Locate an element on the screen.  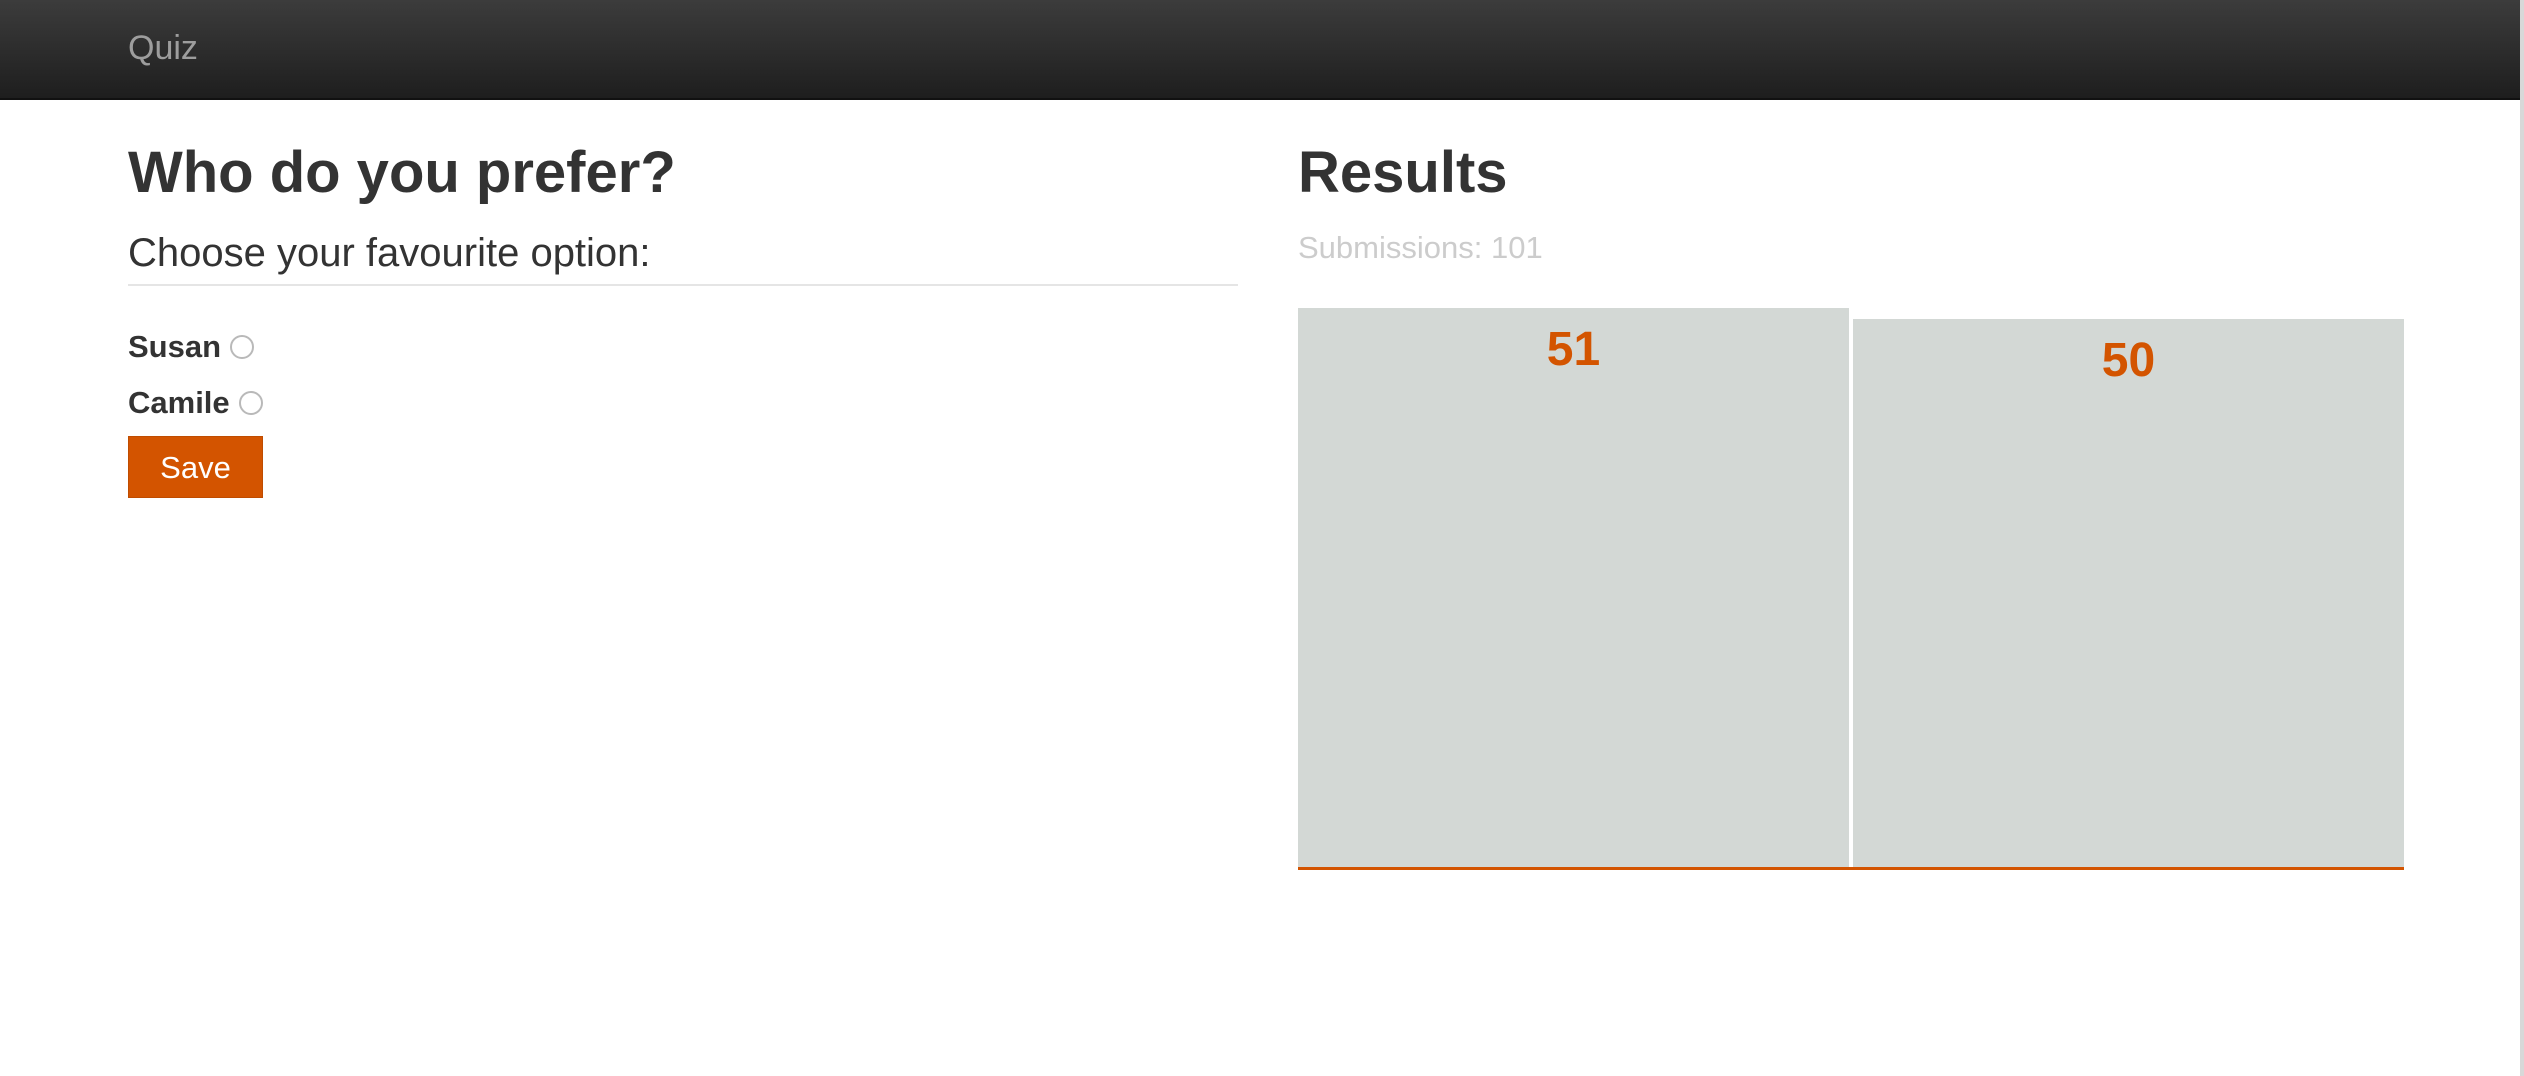
option-susan: Susan is located at coordinates (191, 347).